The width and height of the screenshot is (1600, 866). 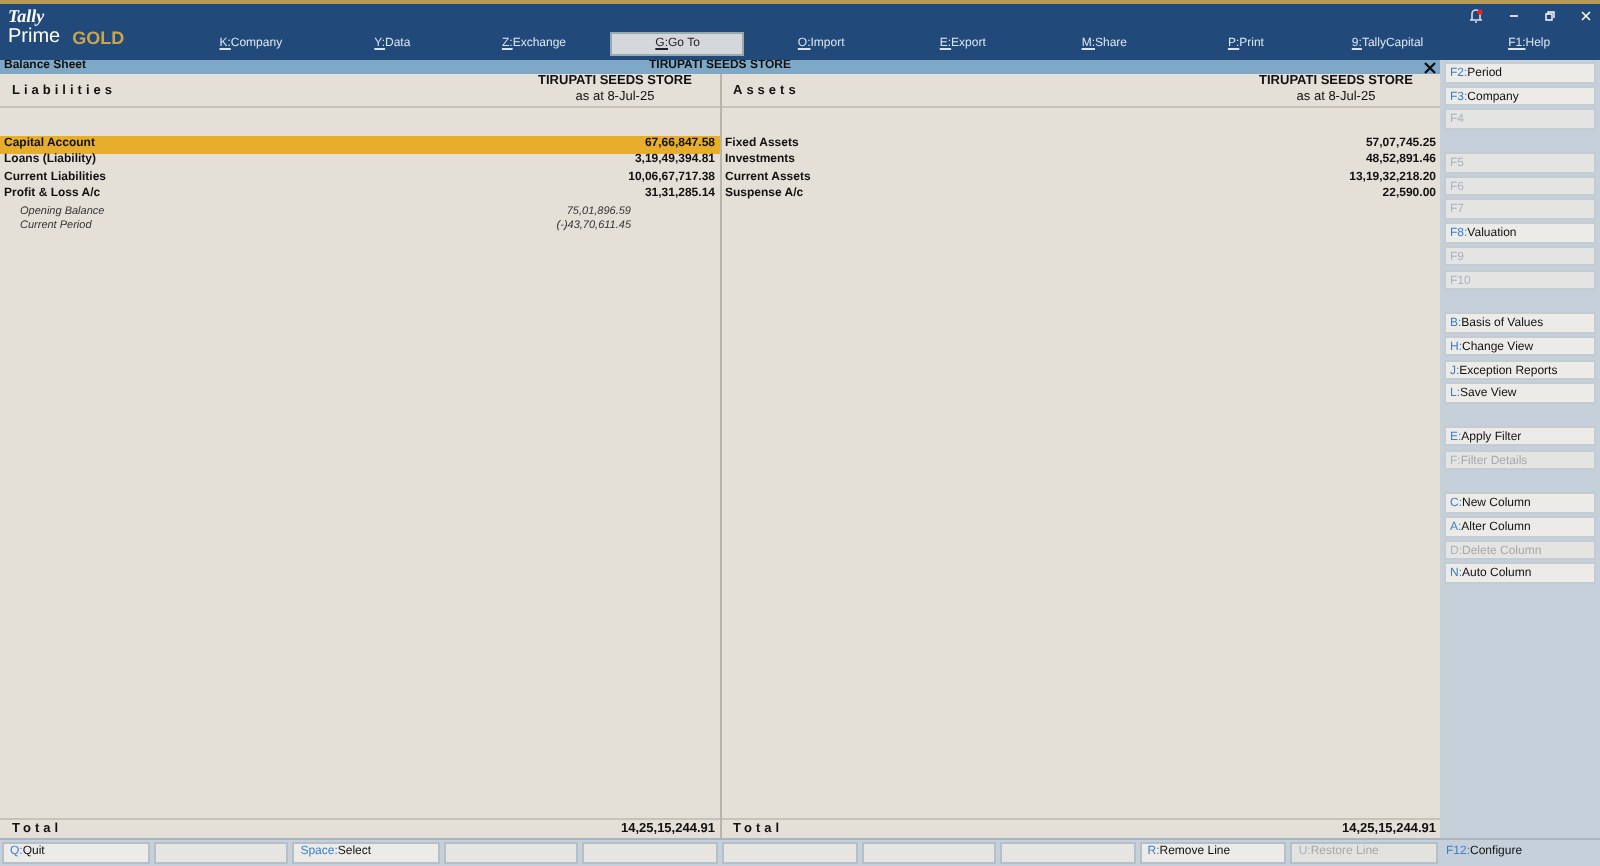 What do you see at coordinates (1514, 16) in the screenshot?
I see `minimize-icon` at bounding box center [1514, 16].